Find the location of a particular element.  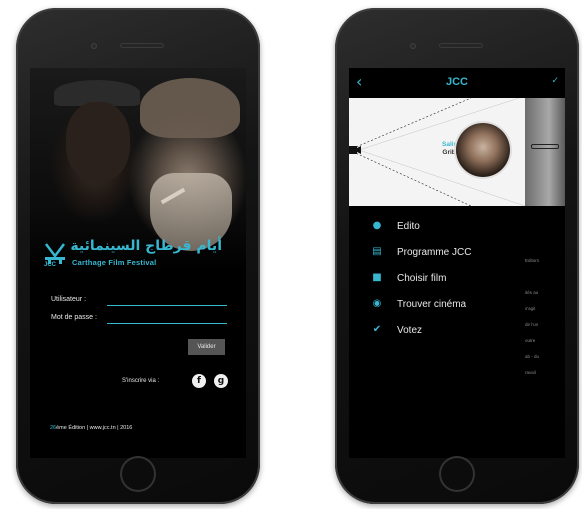

video-camera-icon: ■ is located at coordinates (377, 277).